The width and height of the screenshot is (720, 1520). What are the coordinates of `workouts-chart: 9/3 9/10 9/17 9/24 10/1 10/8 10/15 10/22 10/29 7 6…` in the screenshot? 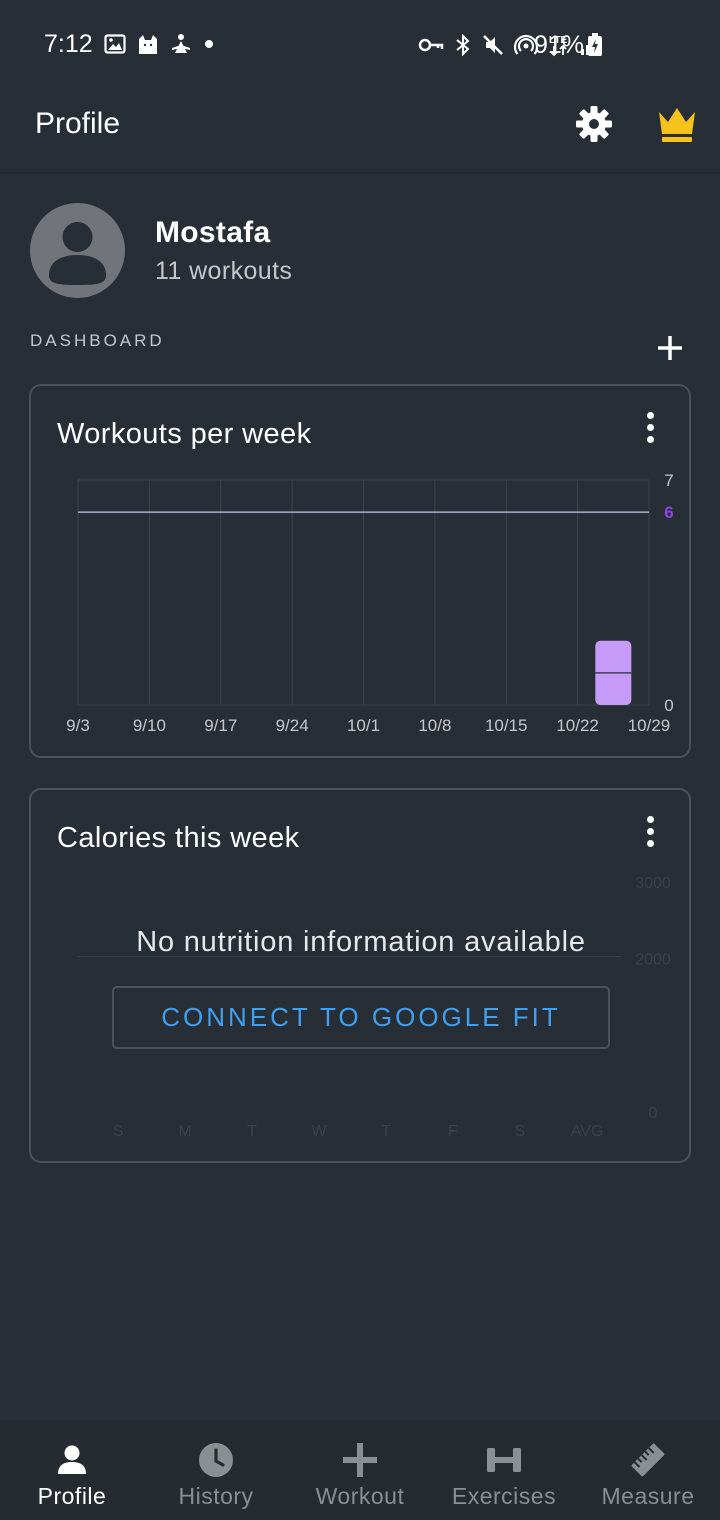 It's located at (370, 603).